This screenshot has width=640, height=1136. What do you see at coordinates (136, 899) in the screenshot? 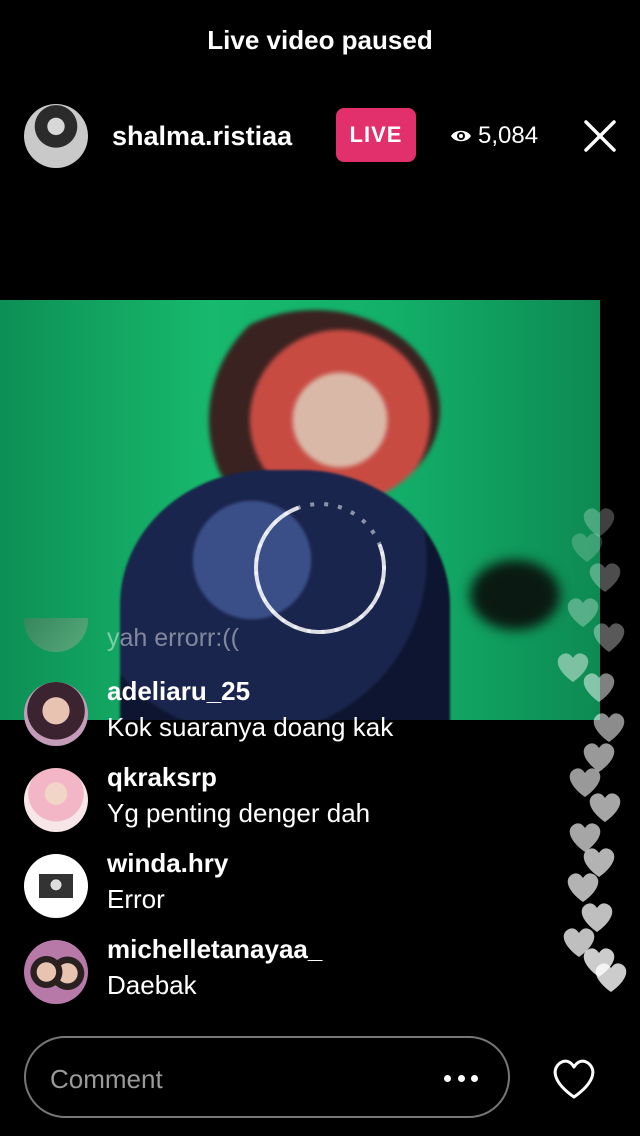
I see `comment-text: Error` at bounding box center [136, 899].